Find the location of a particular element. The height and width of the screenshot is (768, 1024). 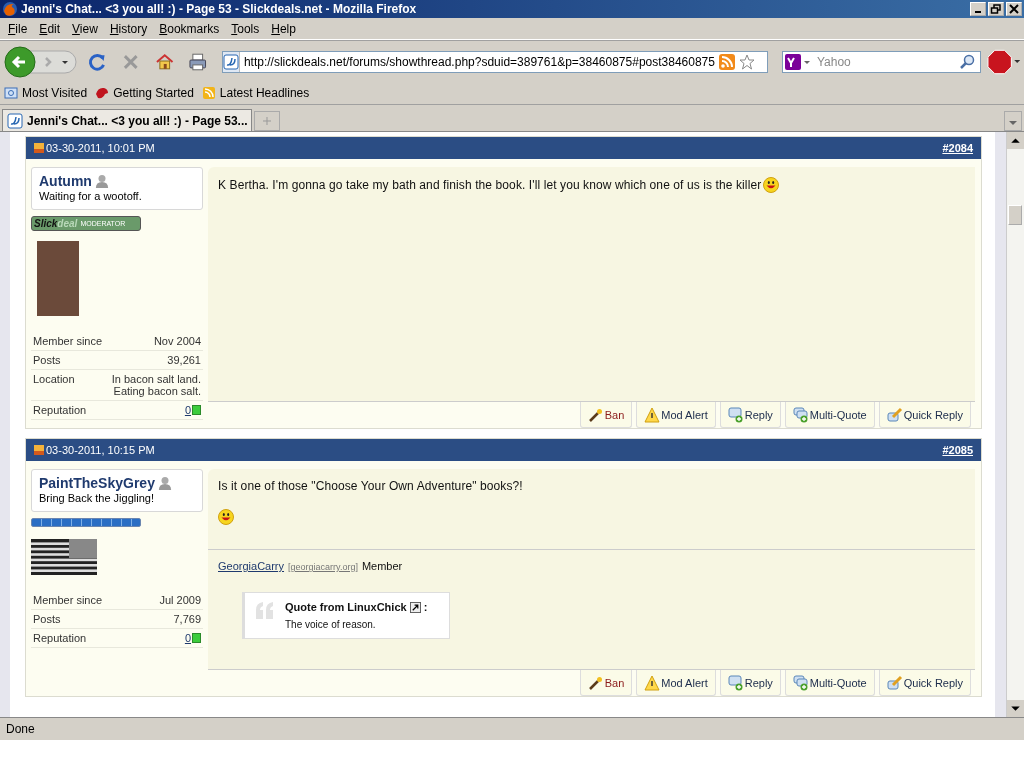

scroll-down-icon is located at coordinates (1015, 708).